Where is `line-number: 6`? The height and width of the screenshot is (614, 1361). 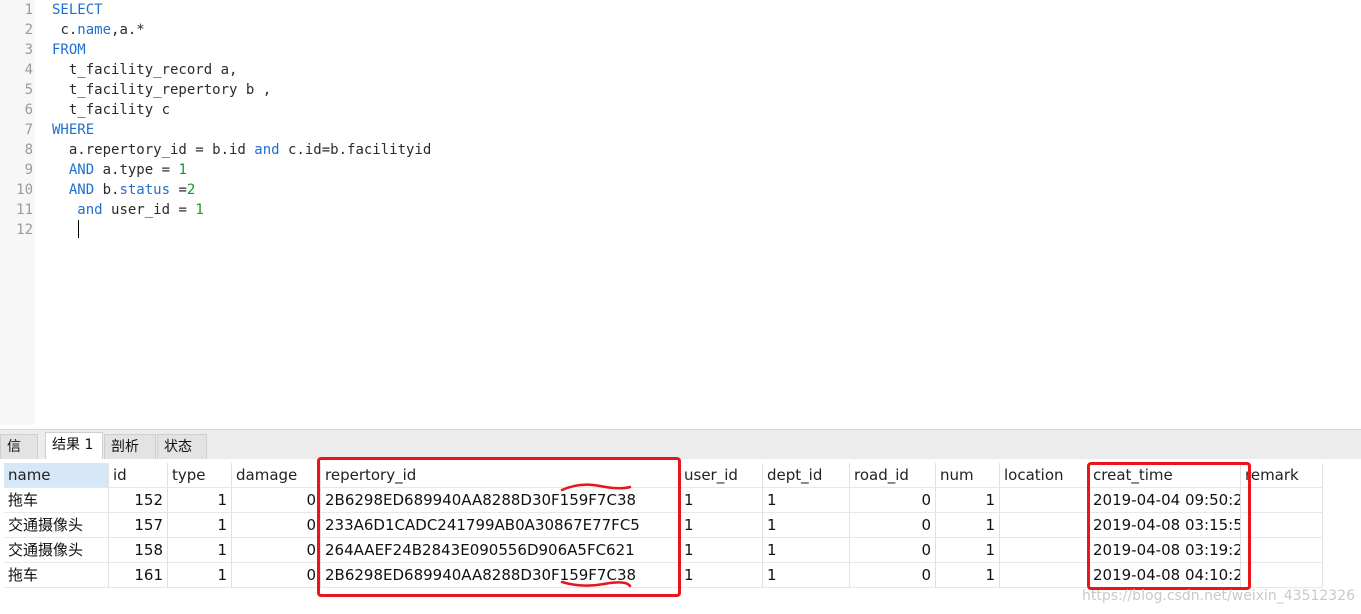 line-number: 6 is located at coordinates (28, 110).